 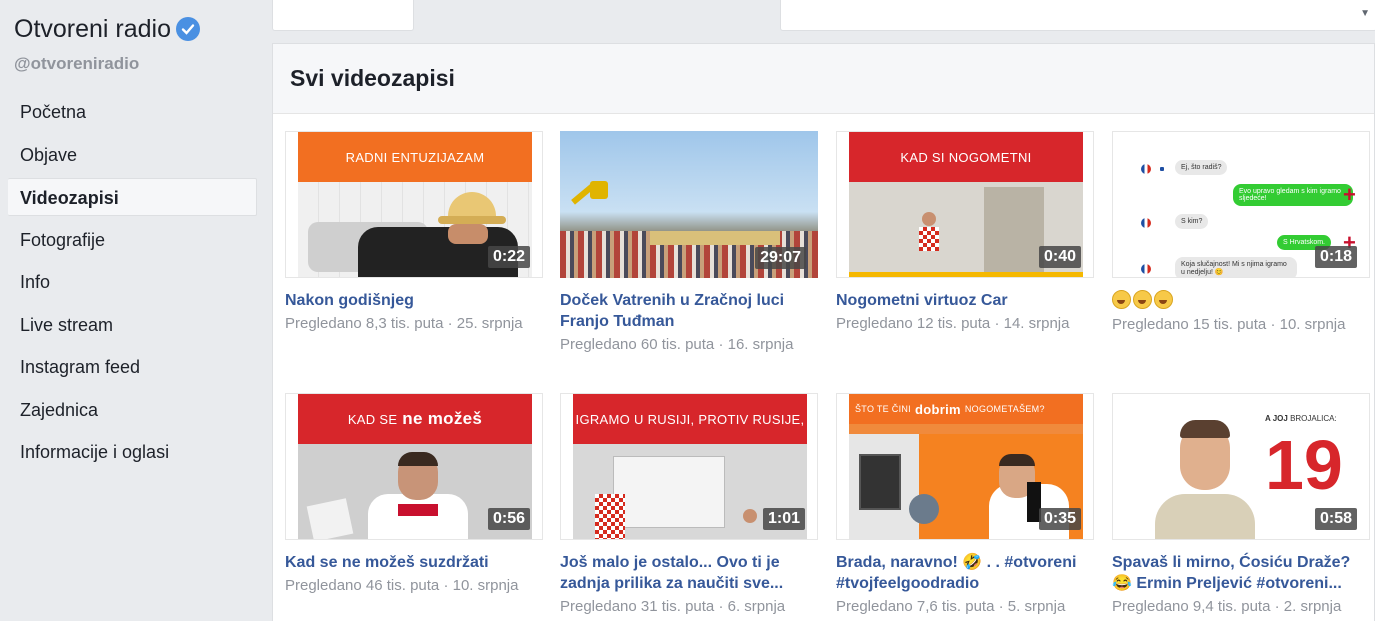 I want to click on video-thumbnail: KAD SI NOGOMETNI 0:40, so click(x=965, y=204).